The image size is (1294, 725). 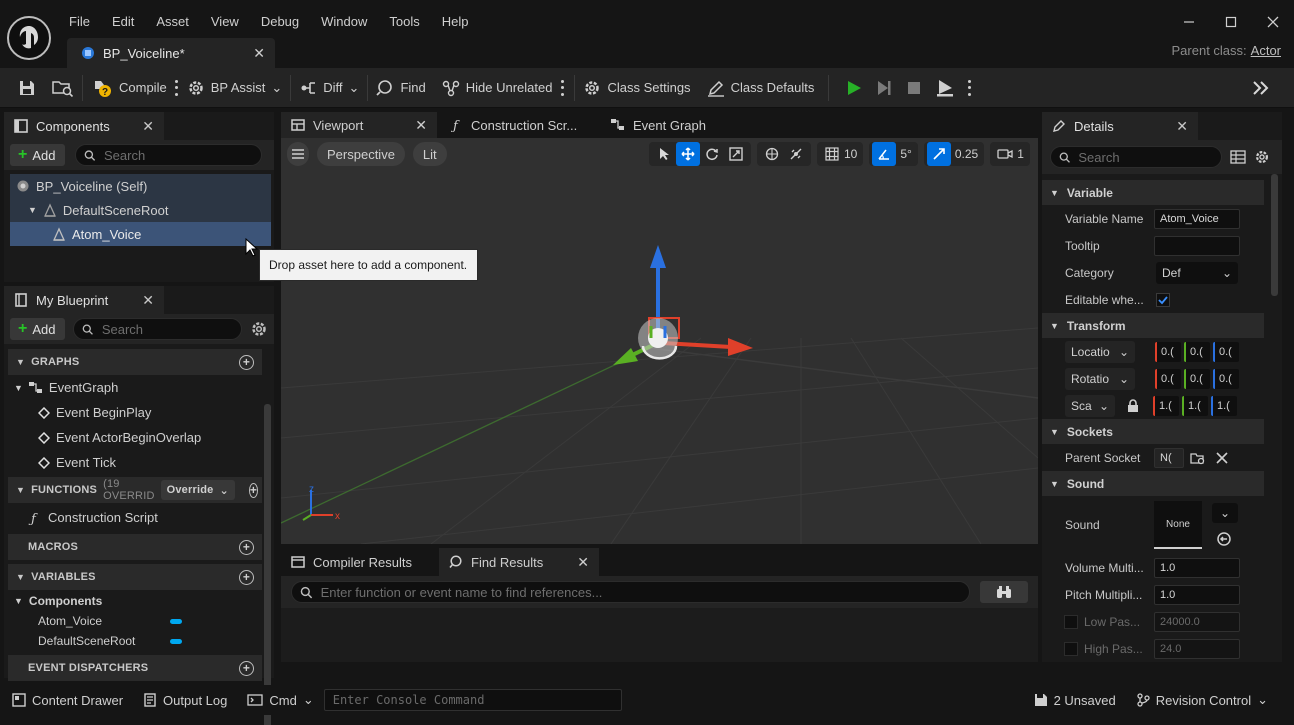 I want to click on find-references-input, so click(x=640, y=592).